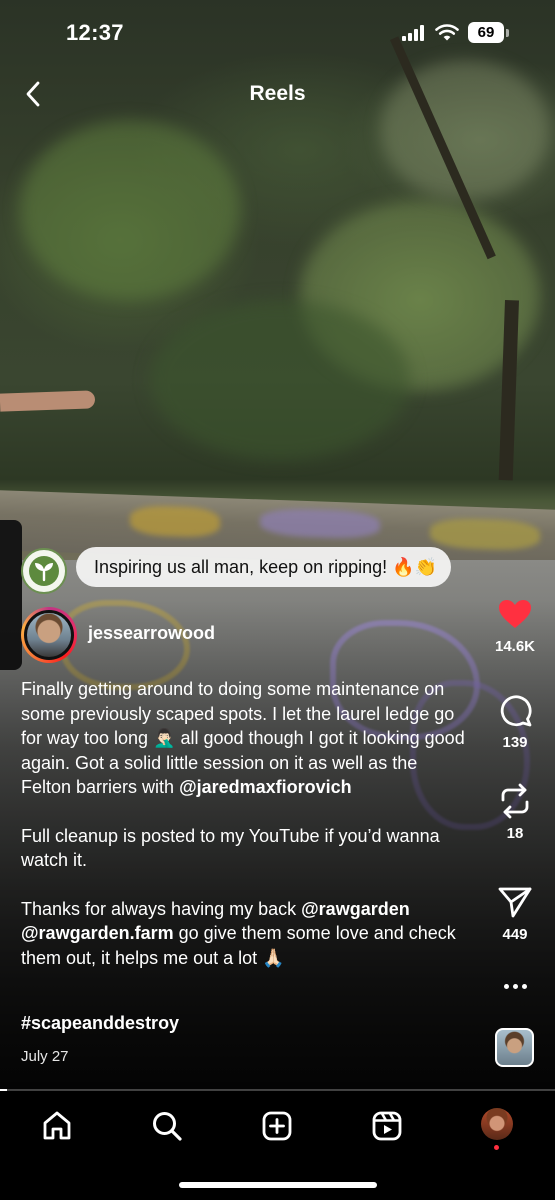  What do you see at coordinates (507, 32) in the screenshot?
I see `battery-tip` at bounding box center [507, 32].